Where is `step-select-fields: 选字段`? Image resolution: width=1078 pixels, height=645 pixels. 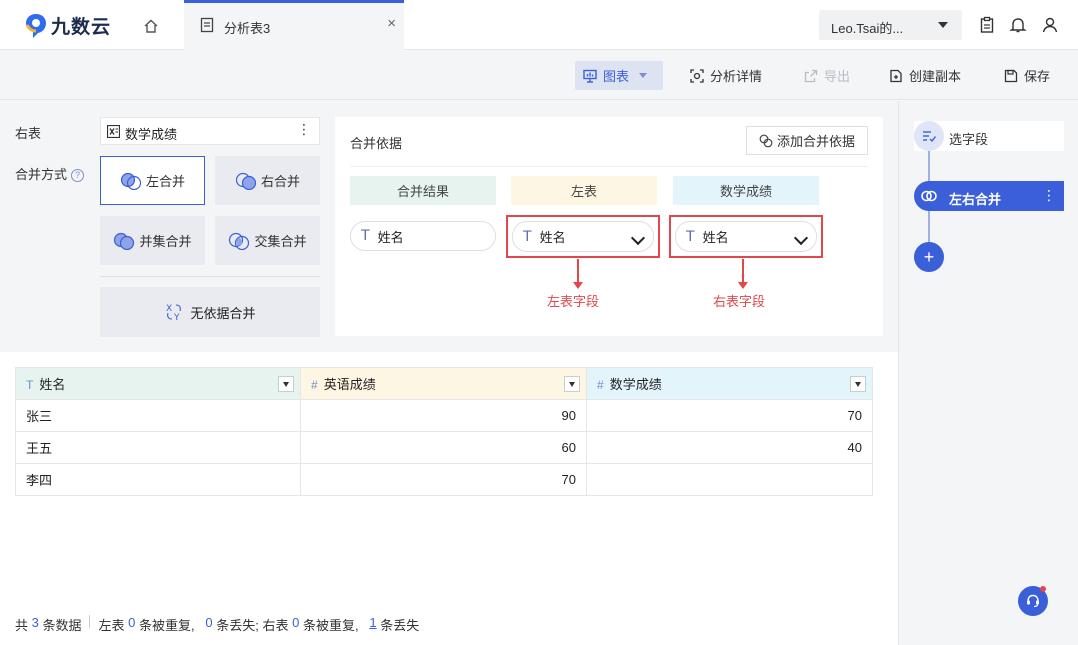 step-select-fields: 选字段 is located at coordinates (989, 136).